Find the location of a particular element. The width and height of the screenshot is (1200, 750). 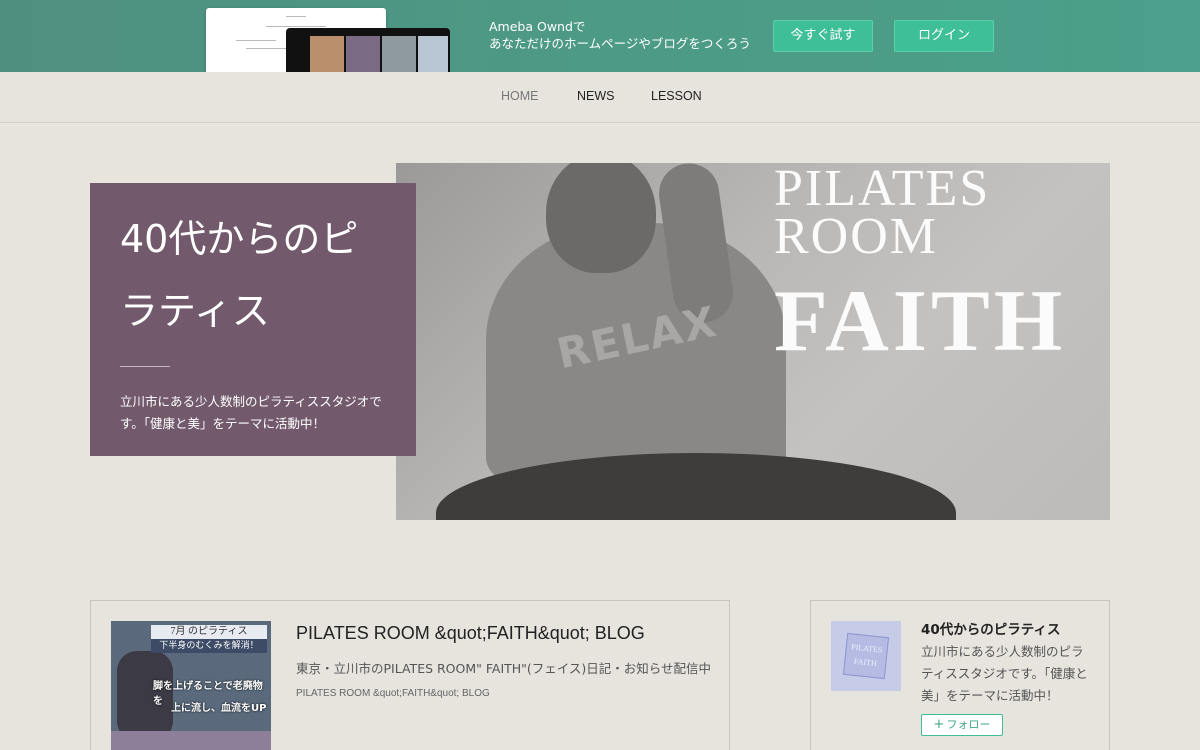

hero-title: 40代からのピラティス is located at coordinates (239, 275).